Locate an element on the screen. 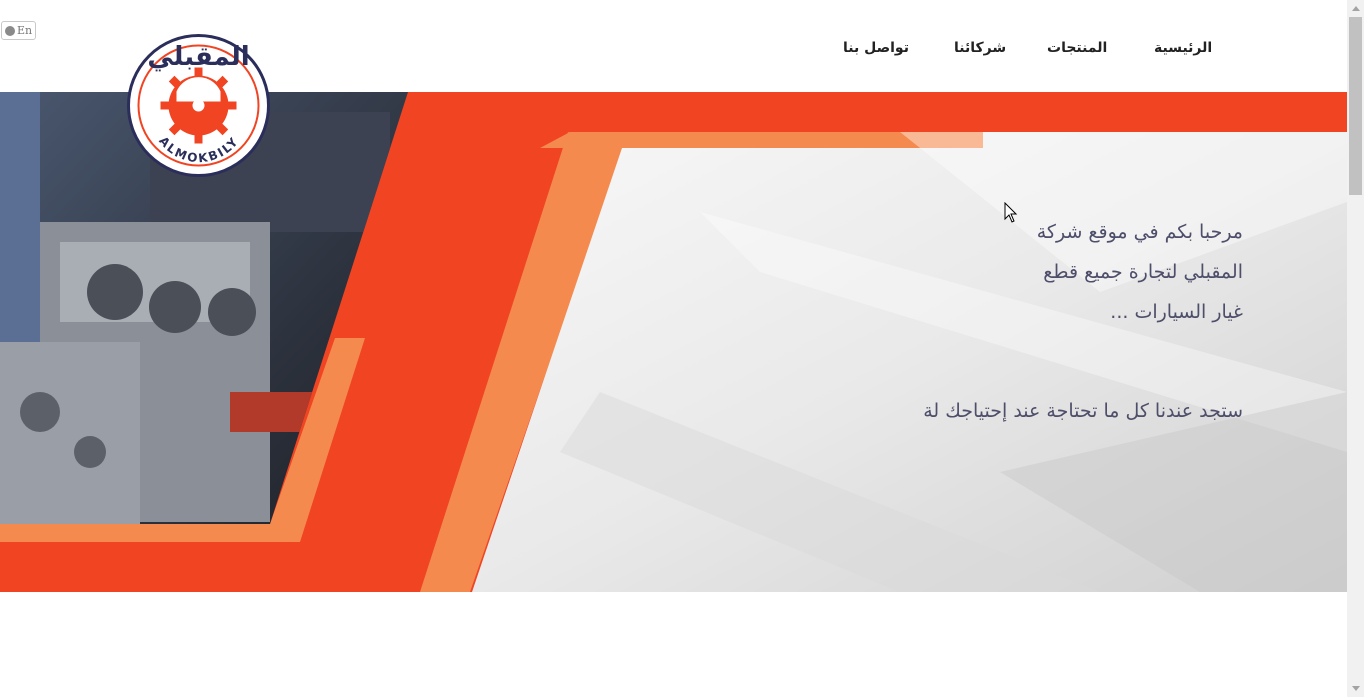 This screenshot has width=1364, height=697. language-toggle-button: En is located at coordinates (18, 30).